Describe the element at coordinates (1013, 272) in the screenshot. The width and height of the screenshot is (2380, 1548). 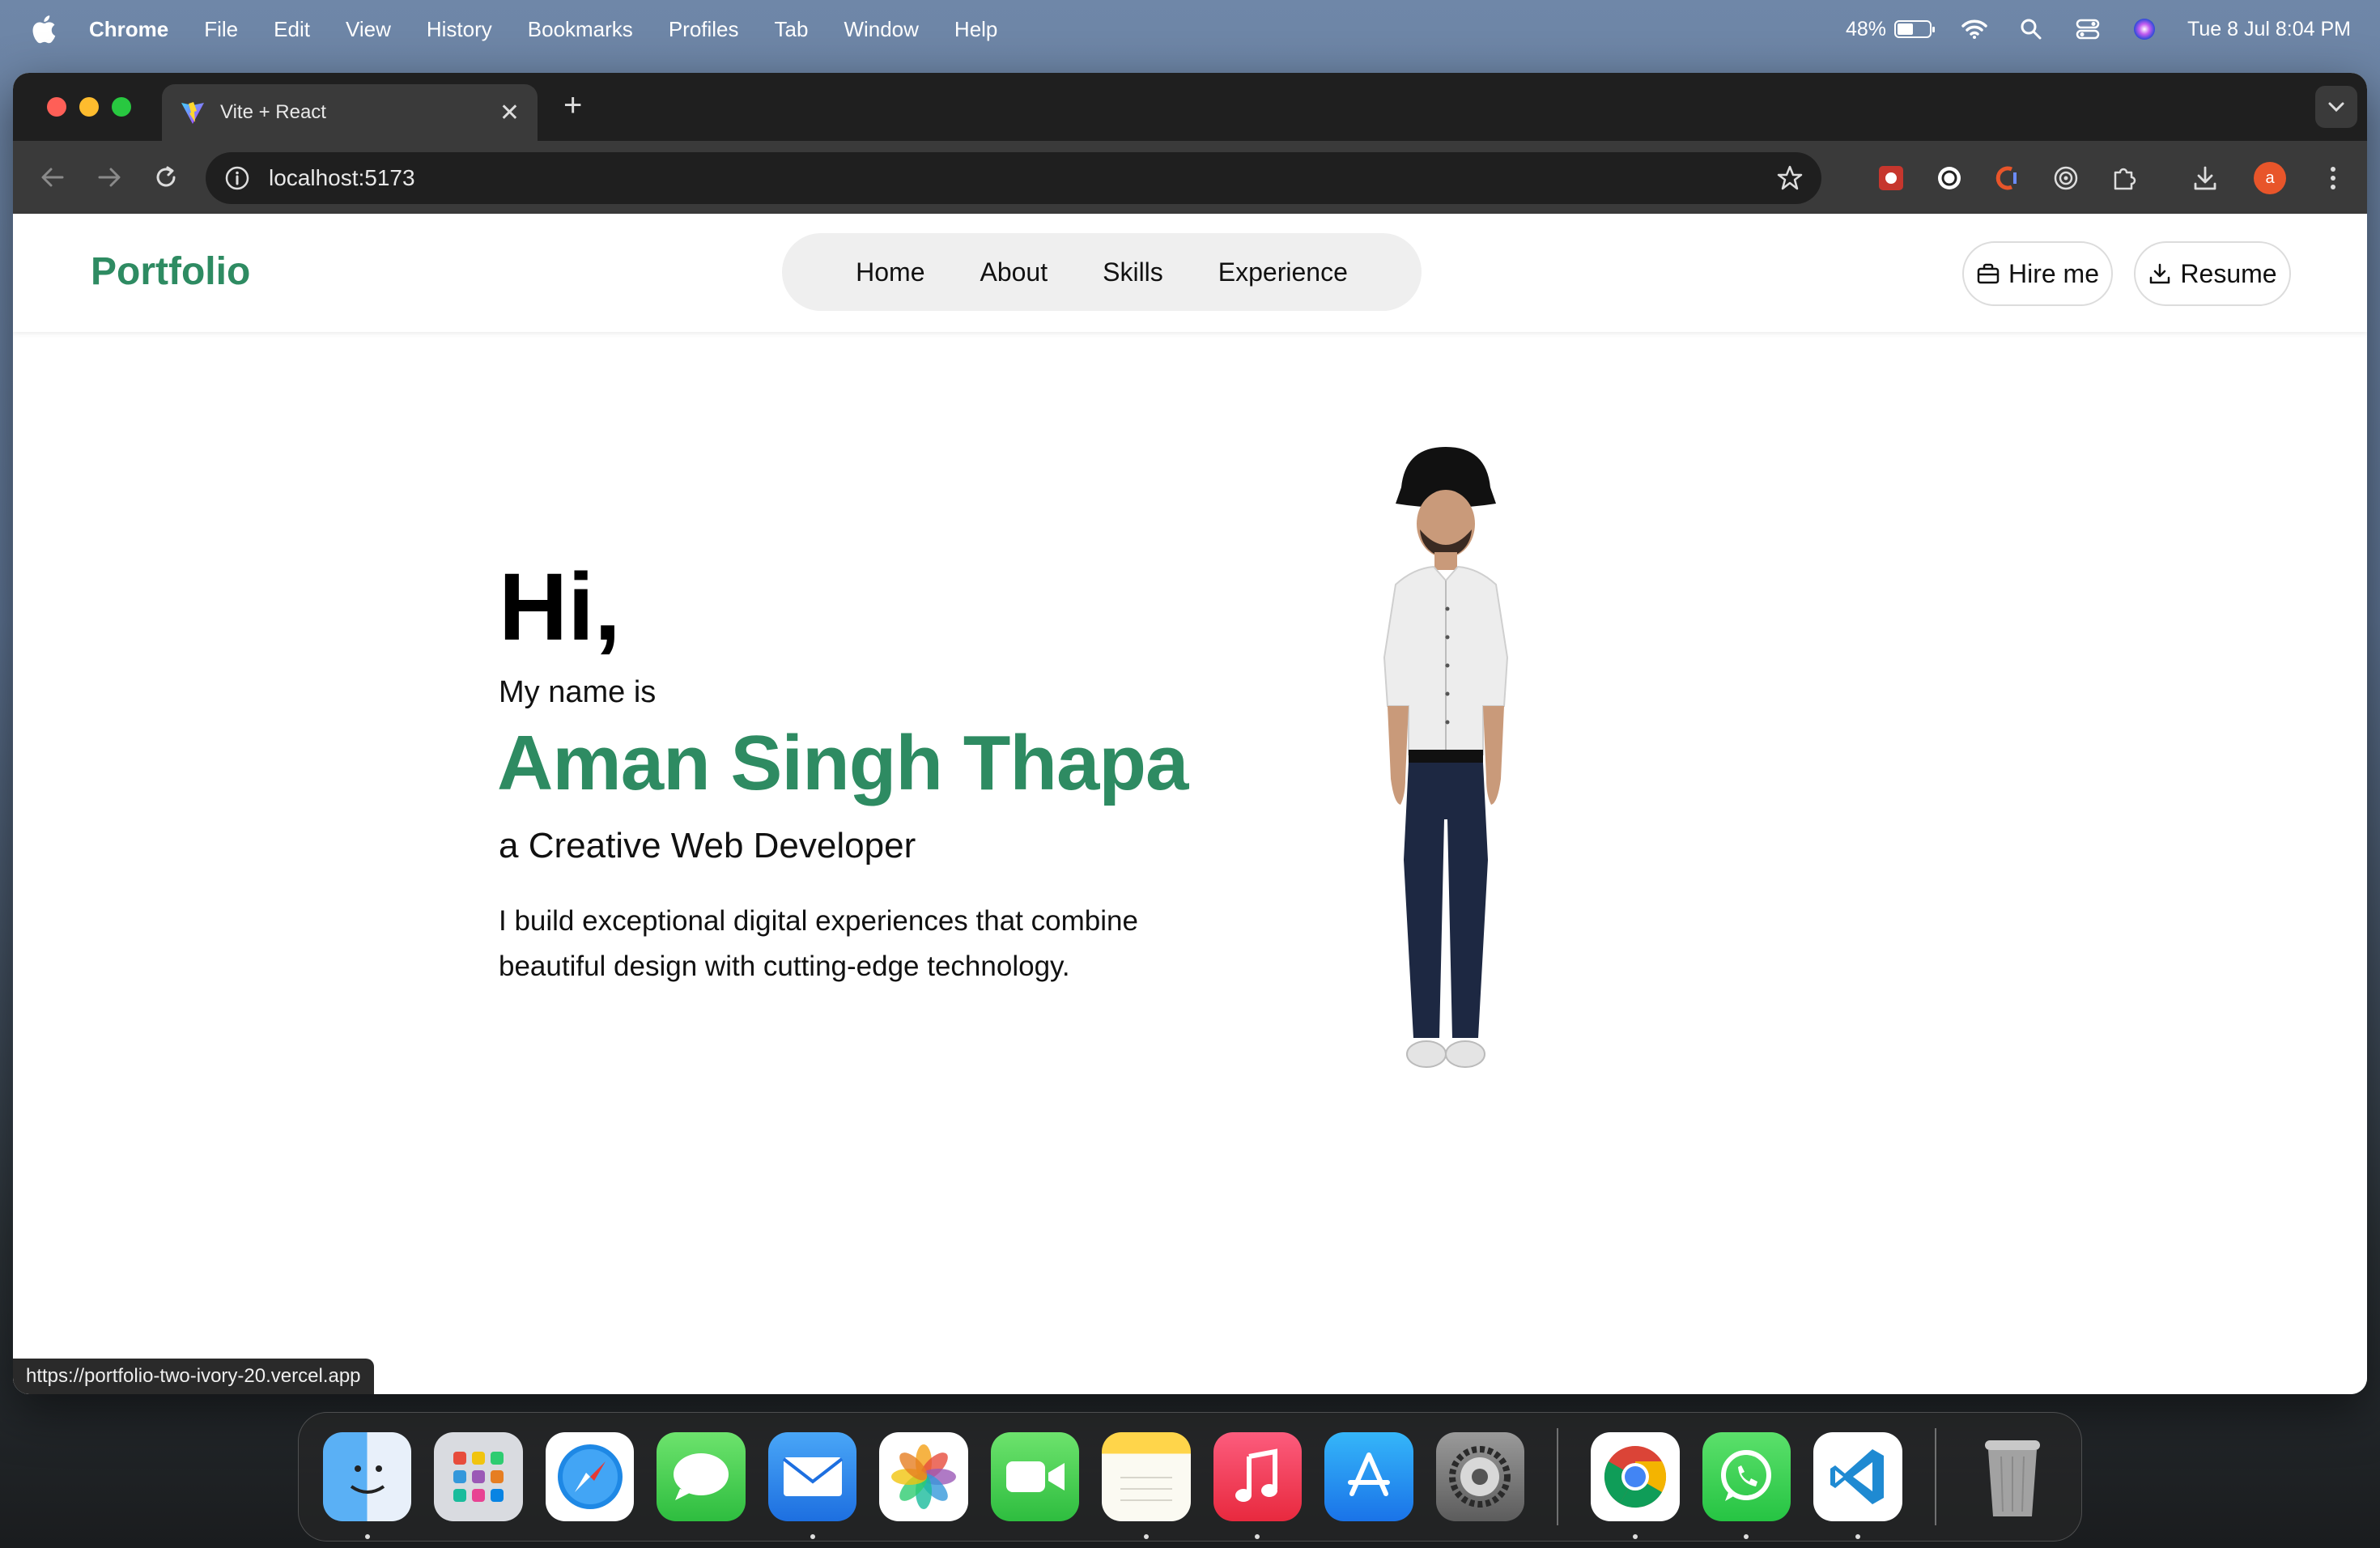
I see `nav-about: About` at that location.